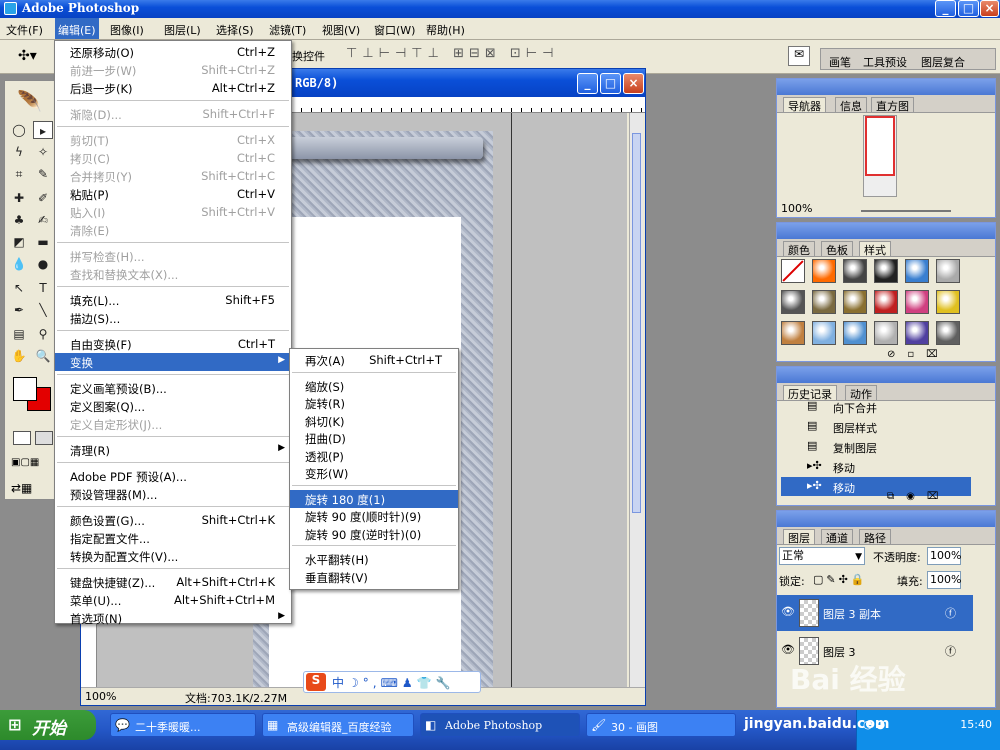  What do you see at coordinates (25, 389) in the screenshot?
I see `foreground-color-swatch` at bounding box center [25, 389].